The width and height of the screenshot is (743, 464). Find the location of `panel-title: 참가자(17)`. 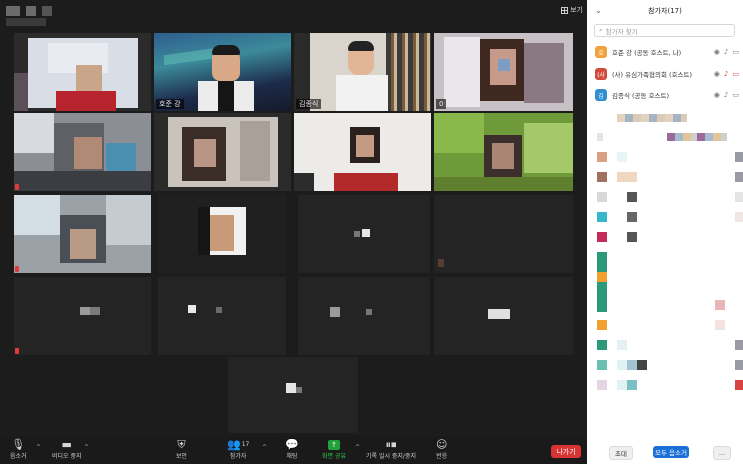

panel-title: 참가자(17) is located at coordinates (665, 11).